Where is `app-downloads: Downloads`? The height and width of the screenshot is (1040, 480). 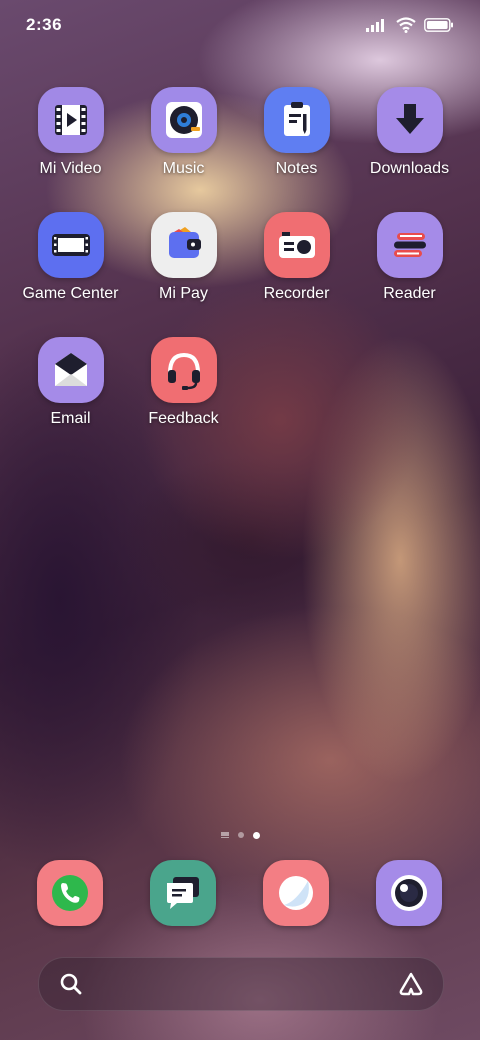
app-downloads: Downloads is located at coordinates (409, 142).